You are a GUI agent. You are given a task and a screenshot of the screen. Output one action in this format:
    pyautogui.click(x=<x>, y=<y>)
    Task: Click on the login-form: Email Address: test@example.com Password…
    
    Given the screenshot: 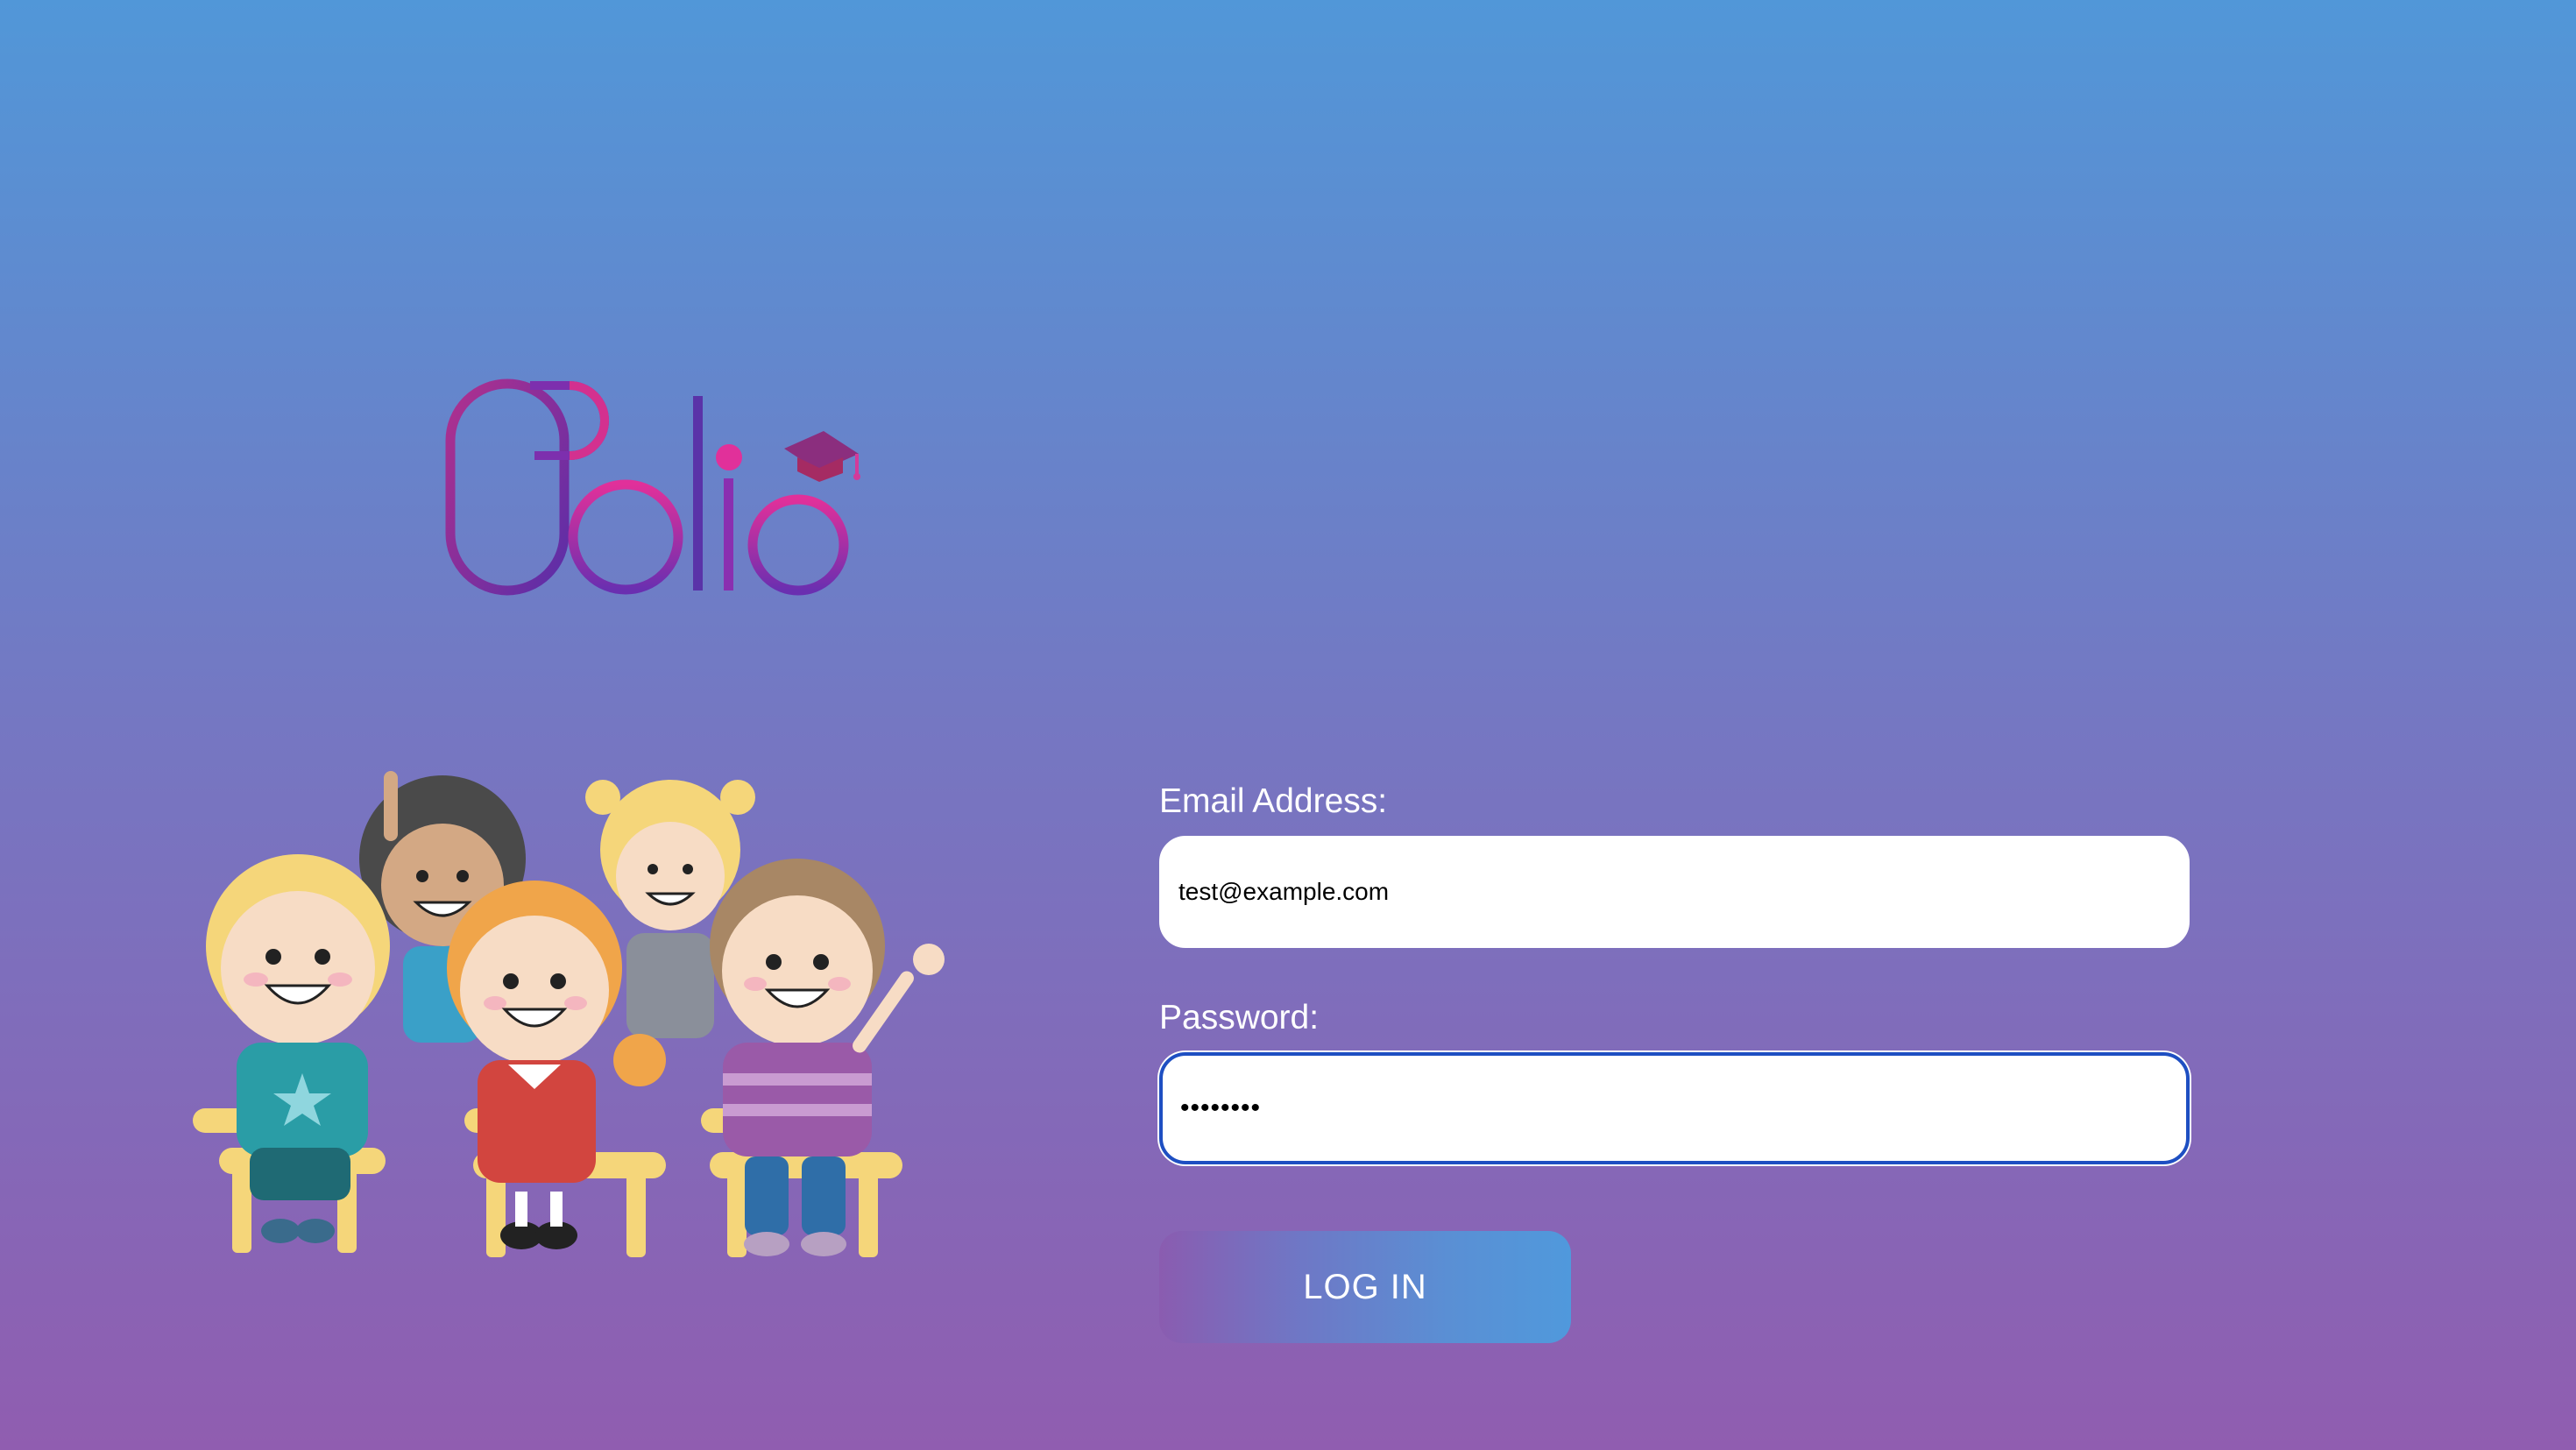 What is the action you would take?
    pyautogui.click(x=1674, y=1001)
    